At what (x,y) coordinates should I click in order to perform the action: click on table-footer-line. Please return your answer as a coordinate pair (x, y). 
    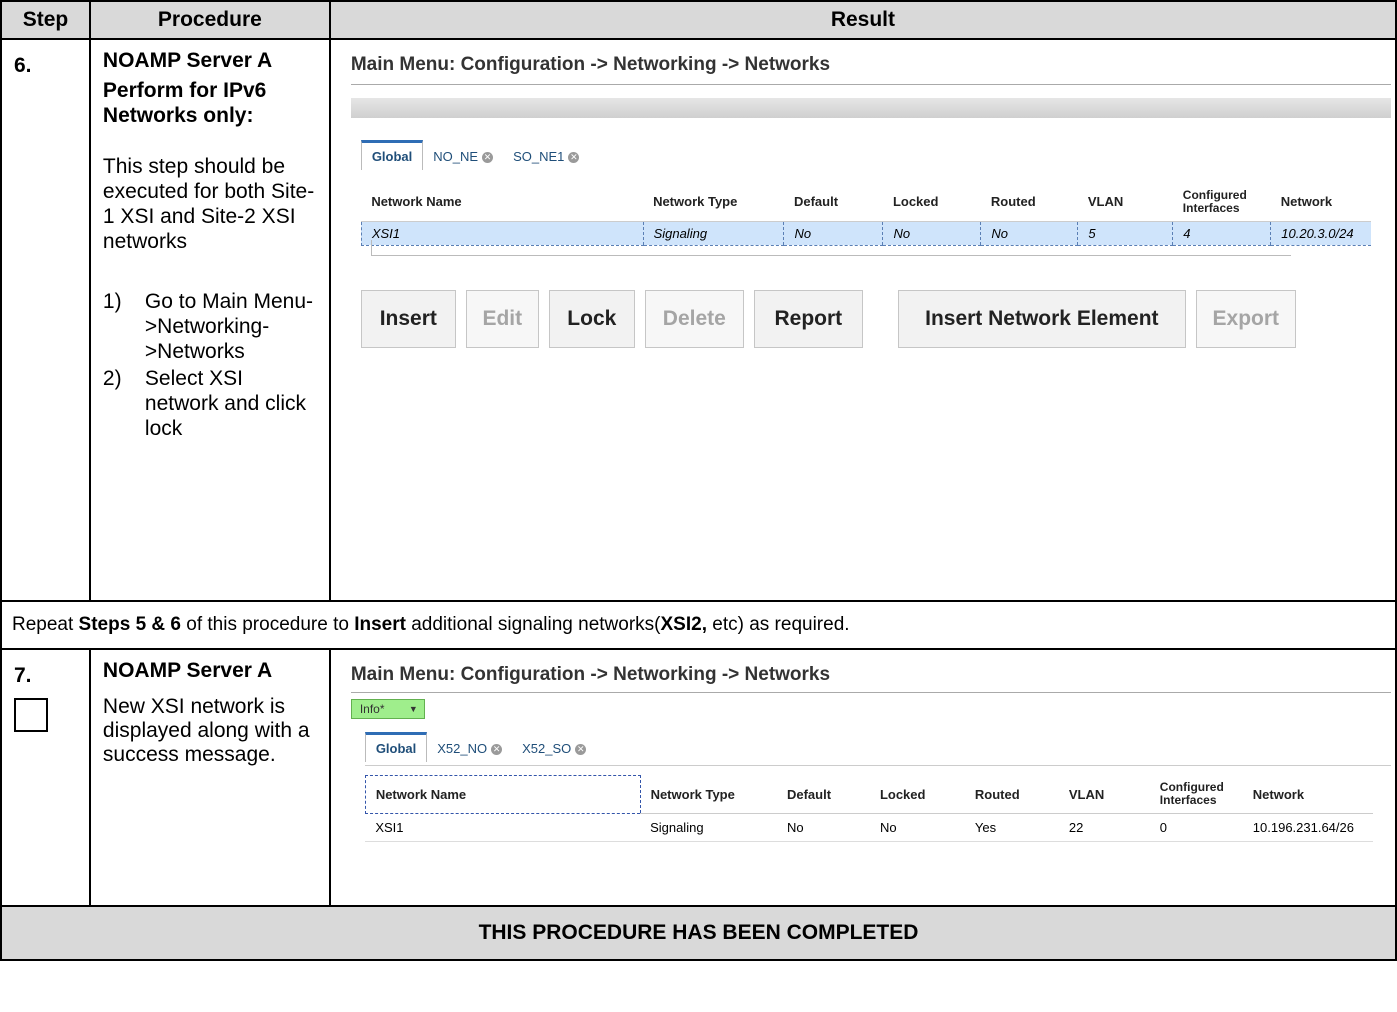
    Looking at the image, I should click on (830, 255).